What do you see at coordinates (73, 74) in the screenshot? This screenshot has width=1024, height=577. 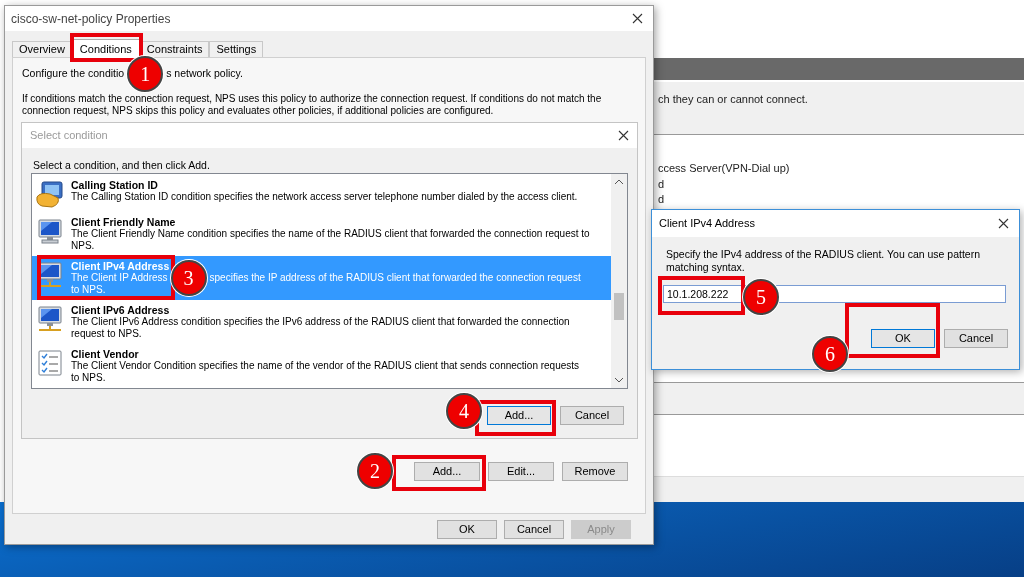 I see `text: Configure the conditio` at bounding box center [73, 74].